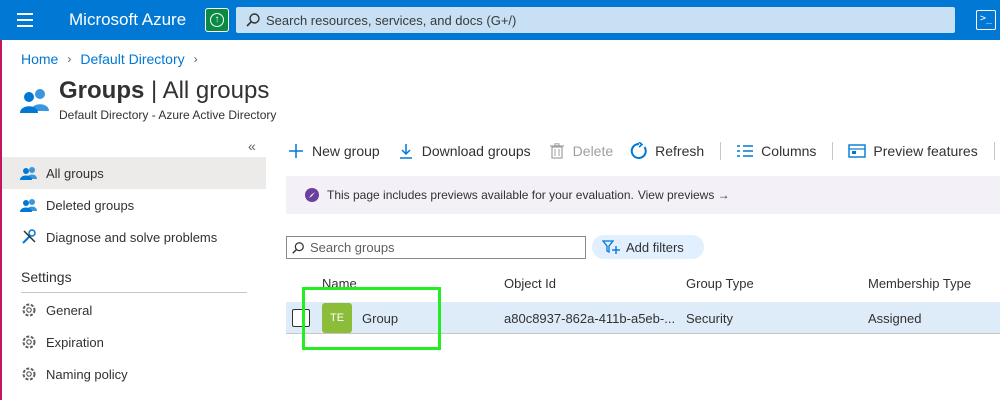  I want to click on top-bar: Microsoft Azure ↑ >_, so click(500, 20).